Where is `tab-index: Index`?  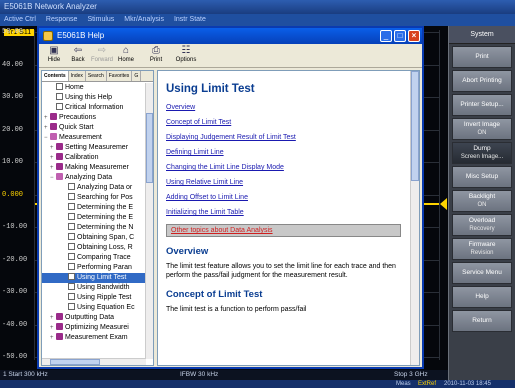
tab-index: Index is located at coordinates (77, 76).